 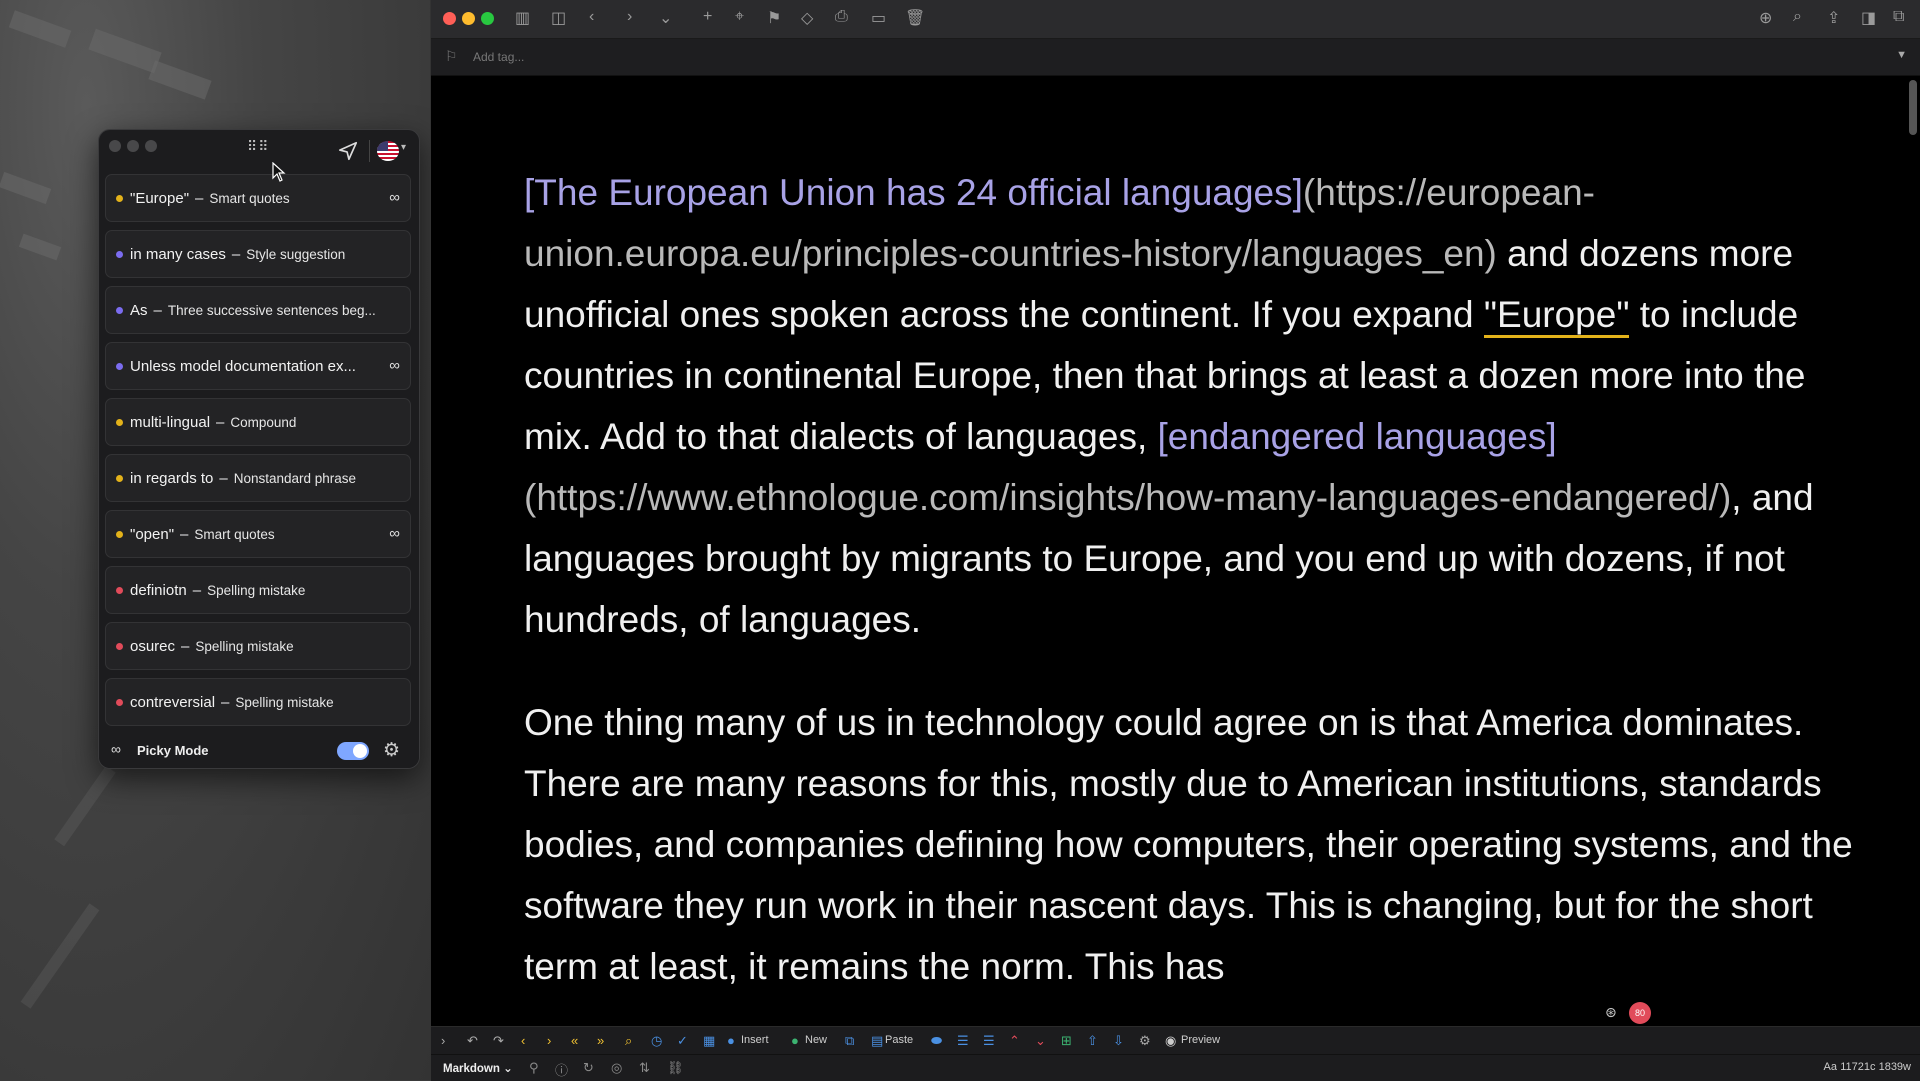 What do you see at coordinates (258, 254) in the screenshot?
I see `suggestion-item: in many cases – Style suggestion` at bounding box center [258, 254].